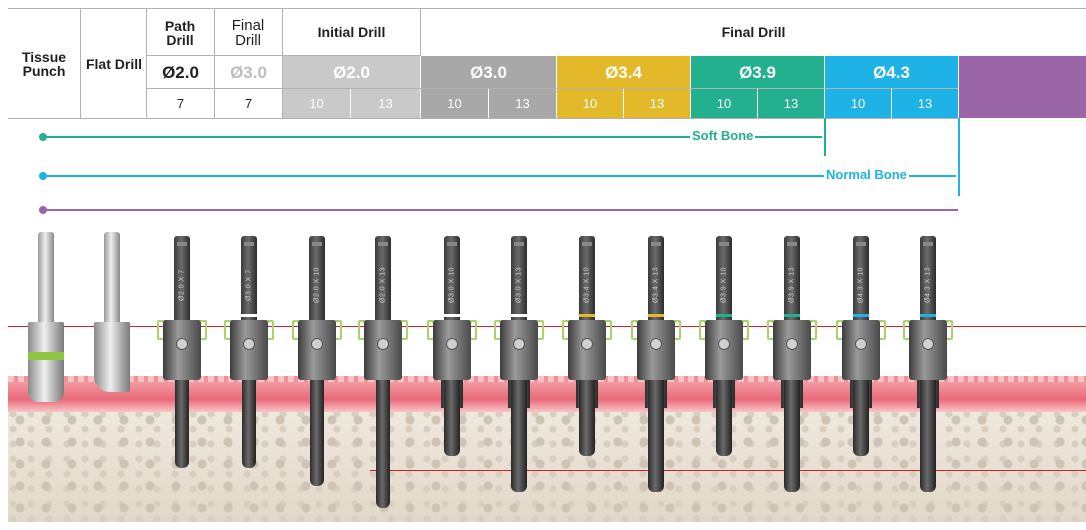  I want to click on normal-bone-label: Normal Bone, so click(866, 174).